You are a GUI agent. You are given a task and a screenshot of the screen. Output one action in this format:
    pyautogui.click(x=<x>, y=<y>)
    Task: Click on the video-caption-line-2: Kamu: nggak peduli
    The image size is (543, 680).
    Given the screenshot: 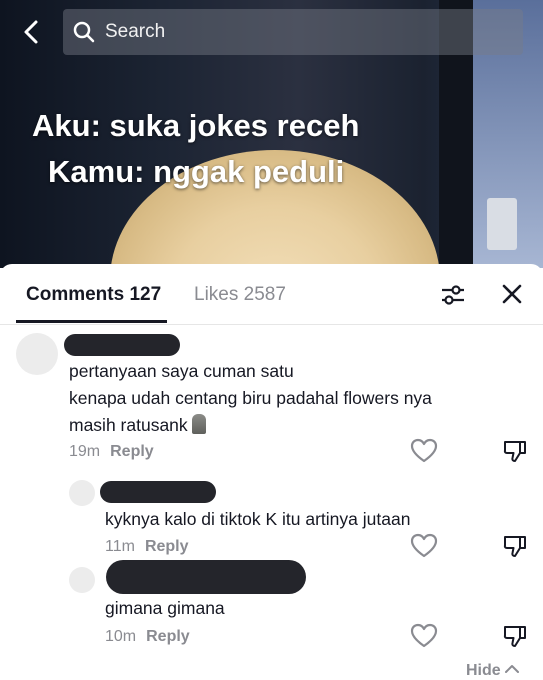 What is the action you would take?
    pyautogui.click(x=196, y=171)
    